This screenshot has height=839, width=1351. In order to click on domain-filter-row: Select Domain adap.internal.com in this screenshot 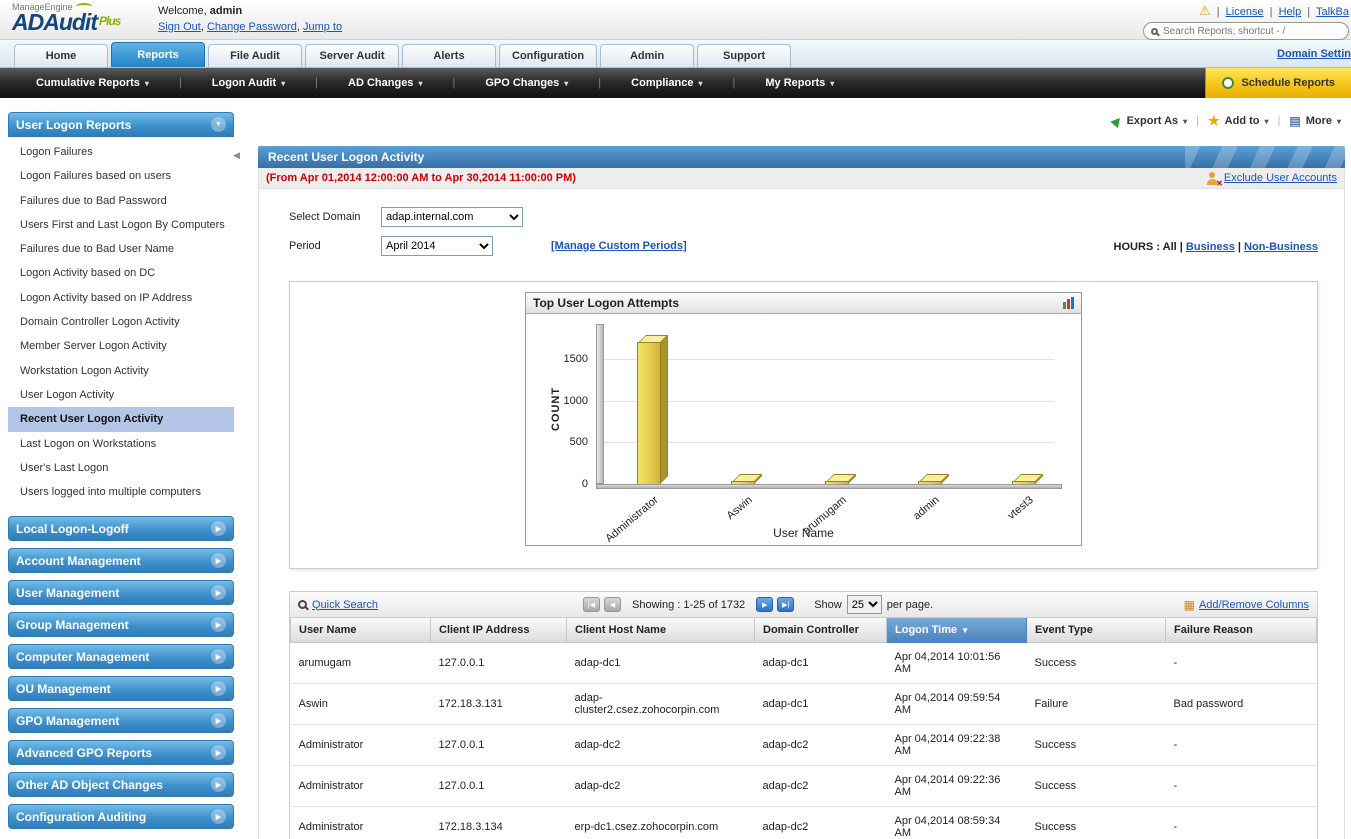, I will do `click(488, 217)`.